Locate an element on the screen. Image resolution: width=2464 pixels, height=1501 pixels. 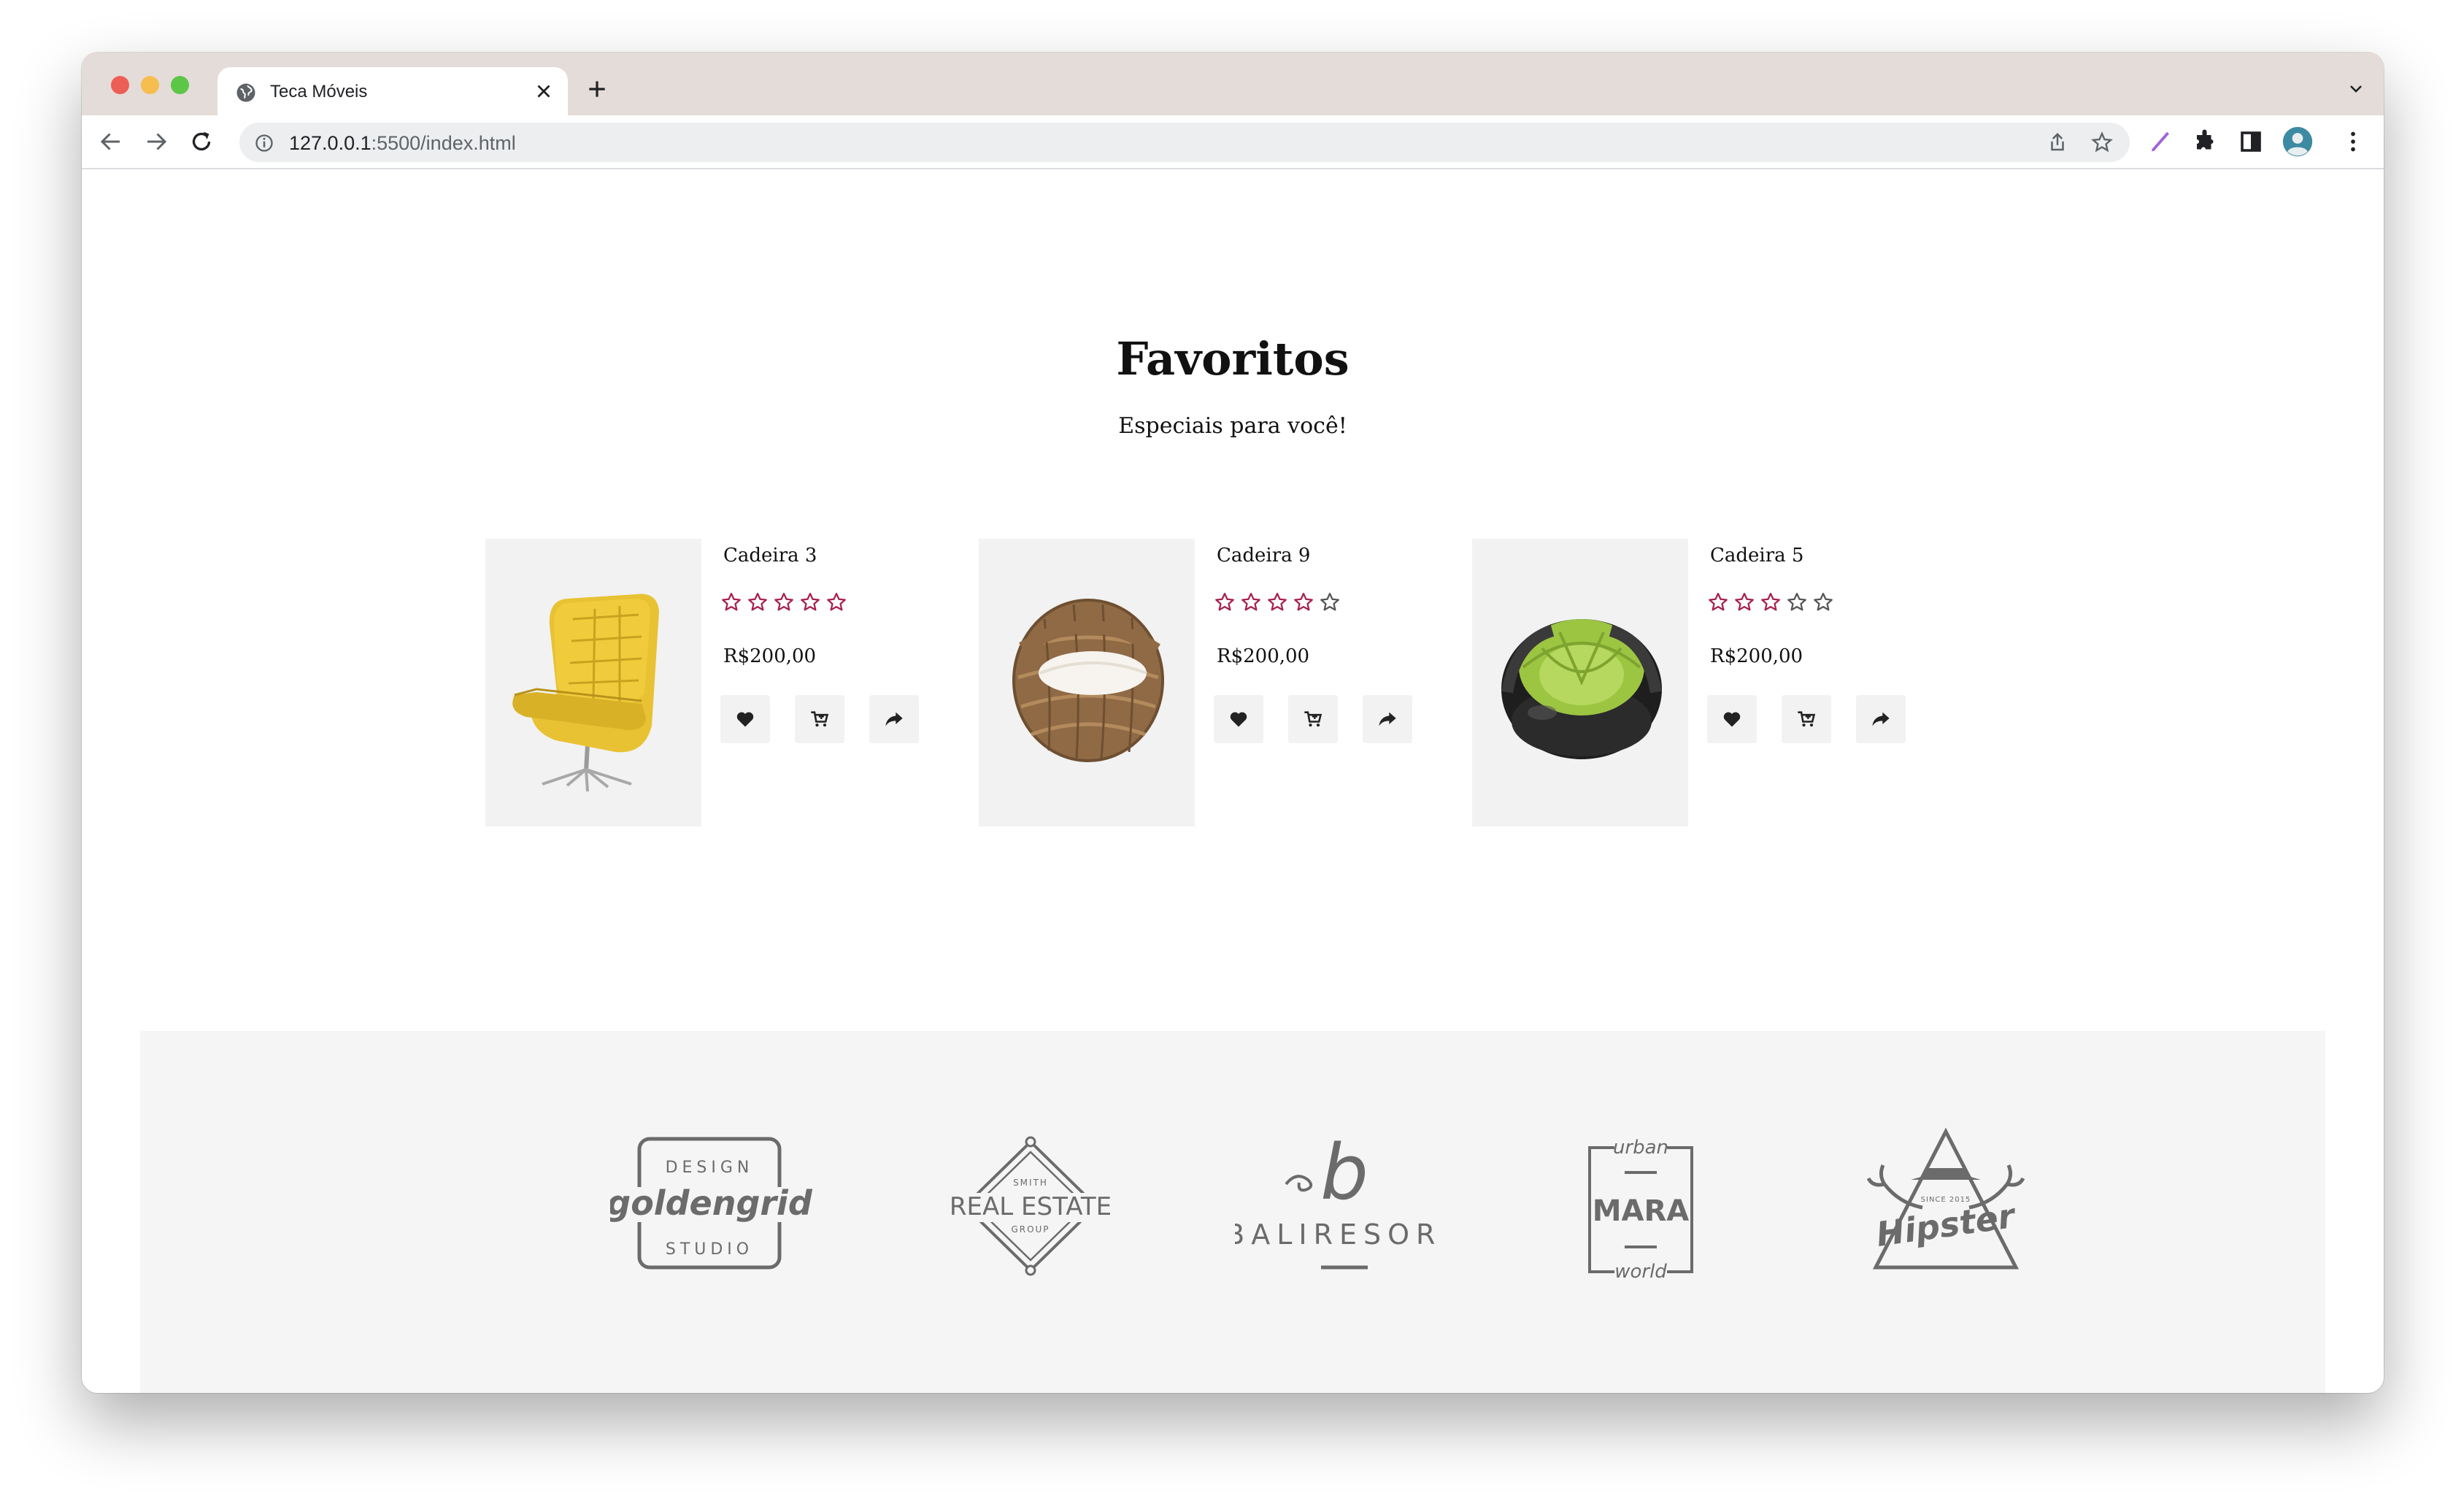
realestate-top-text: SMITH is located at coordinates (1030, 1183).